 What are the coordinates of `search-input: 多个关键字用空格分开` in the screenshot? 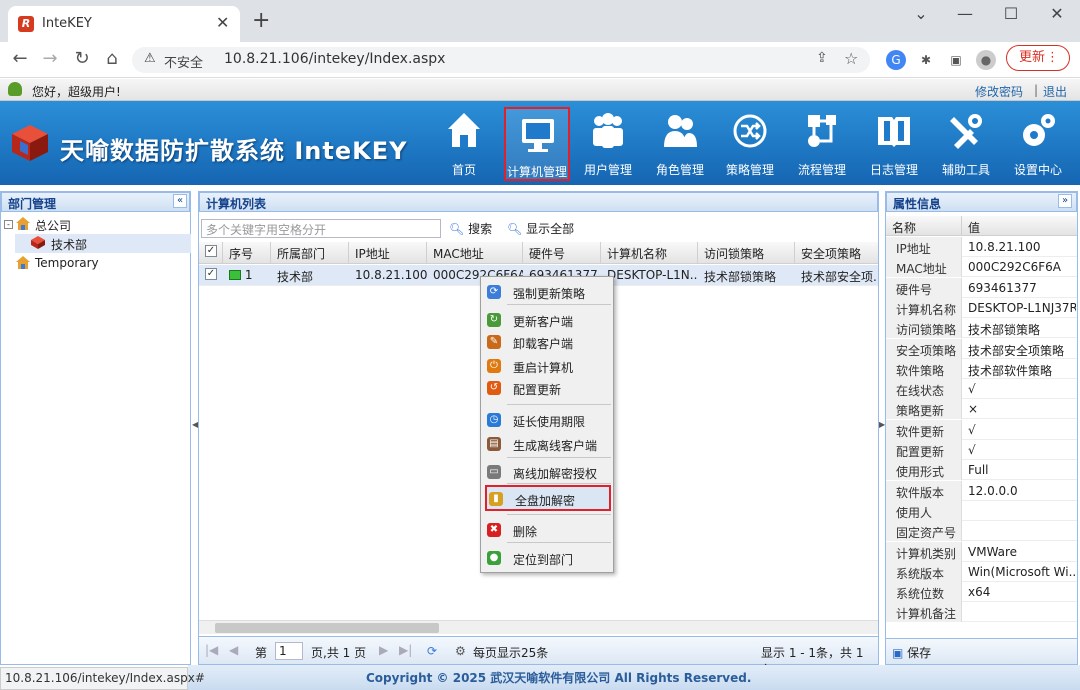 It's located at (321, 228).